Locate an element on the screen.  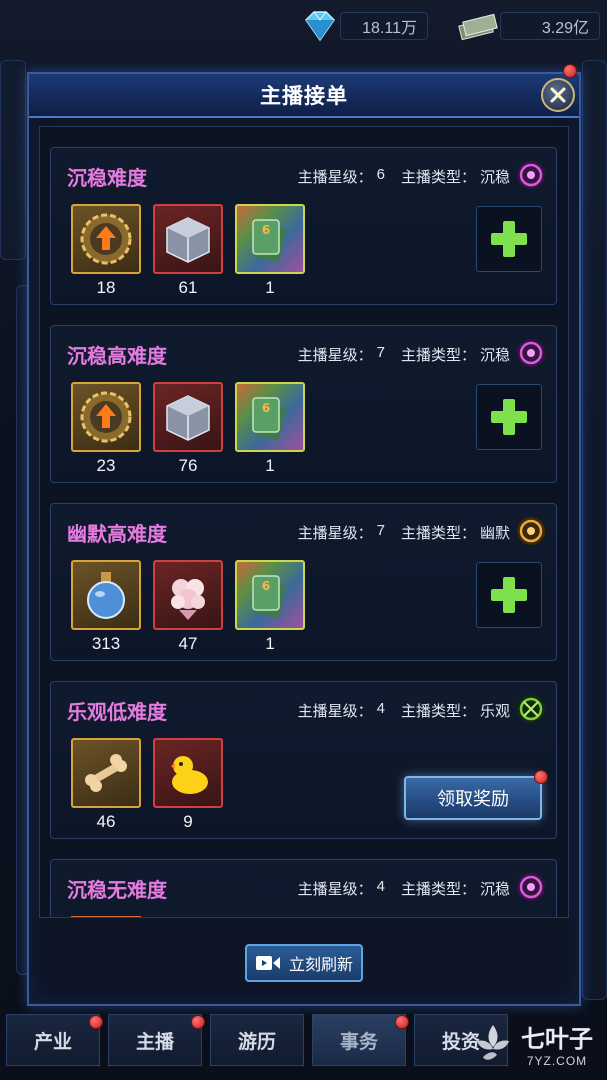
task-meta: 主播星级： 7 主播类型： 幽默 is located at coordinates (404, 532).